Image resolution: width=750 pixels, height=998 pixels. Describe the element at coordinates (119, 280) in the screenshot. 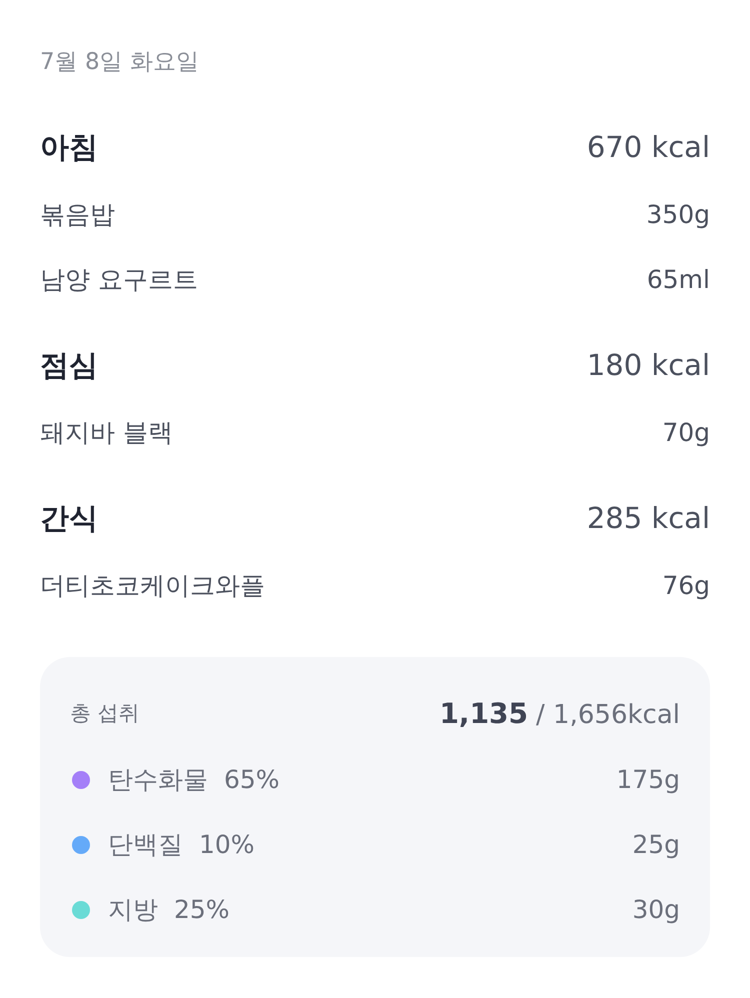

I see `food-name: 남양 요구르트` at that location.